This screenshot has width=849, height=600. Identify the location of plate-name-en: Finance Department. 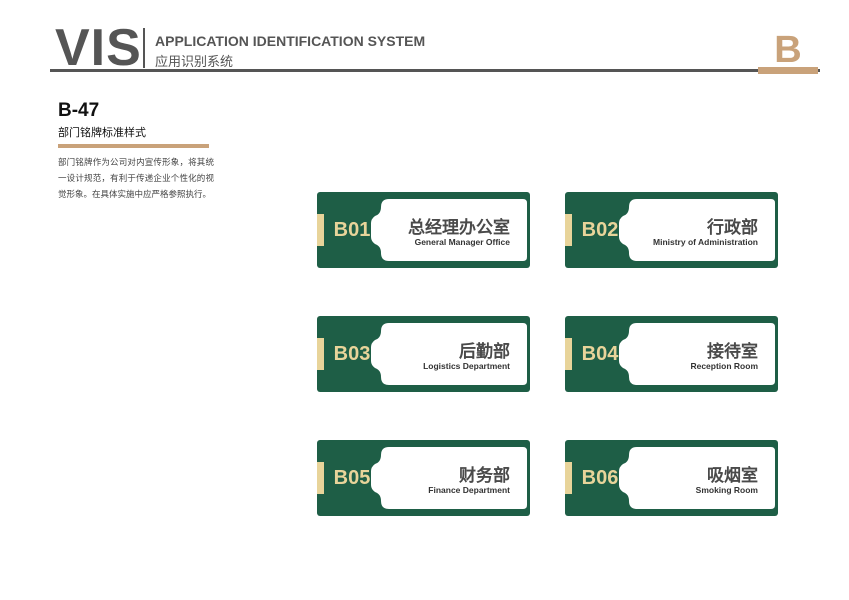
(469, 490).